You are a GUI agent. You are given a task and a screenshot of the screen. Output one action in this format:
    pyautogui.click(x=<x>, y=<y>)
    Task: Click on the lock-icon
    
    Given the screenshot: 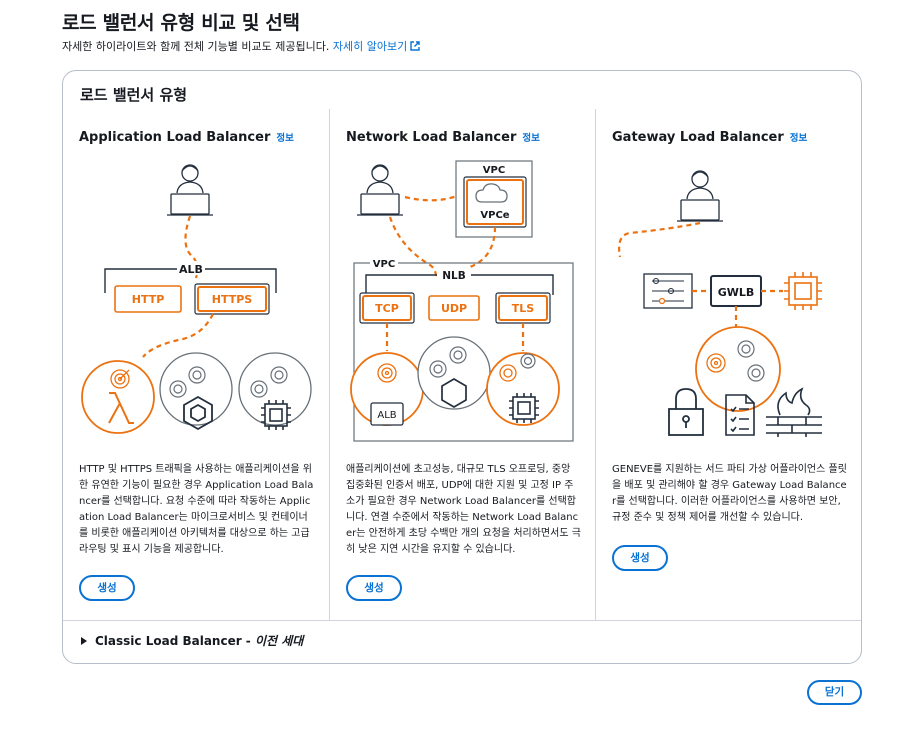 What is the action you would take?
    pyautogui.click(x=686, y=412)
    